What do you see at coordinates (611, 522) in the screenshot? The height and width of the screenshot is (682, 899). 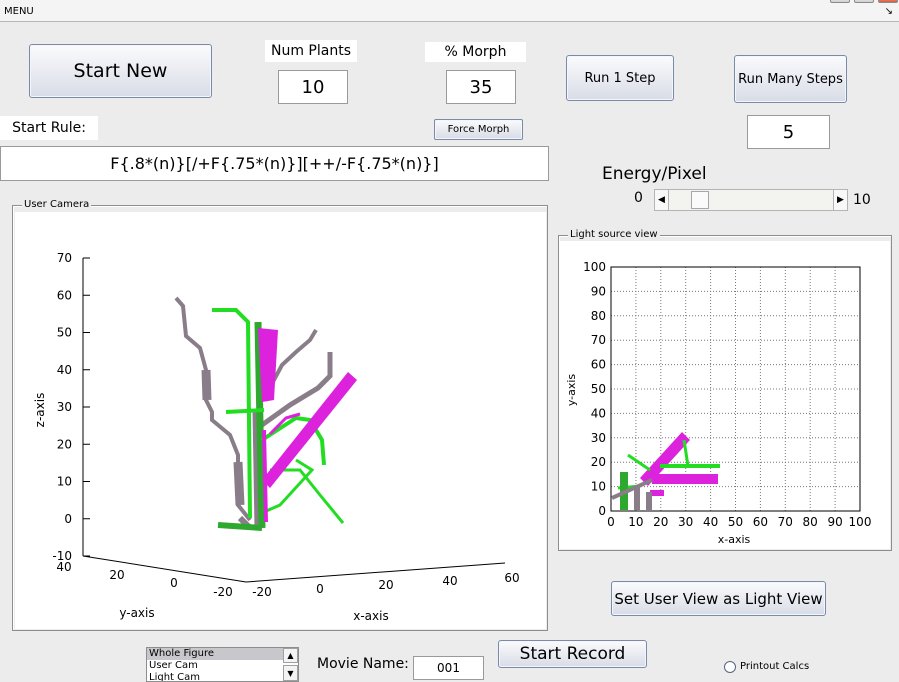 I see `x-tick-label: 0` at bounding box center [611, 522].